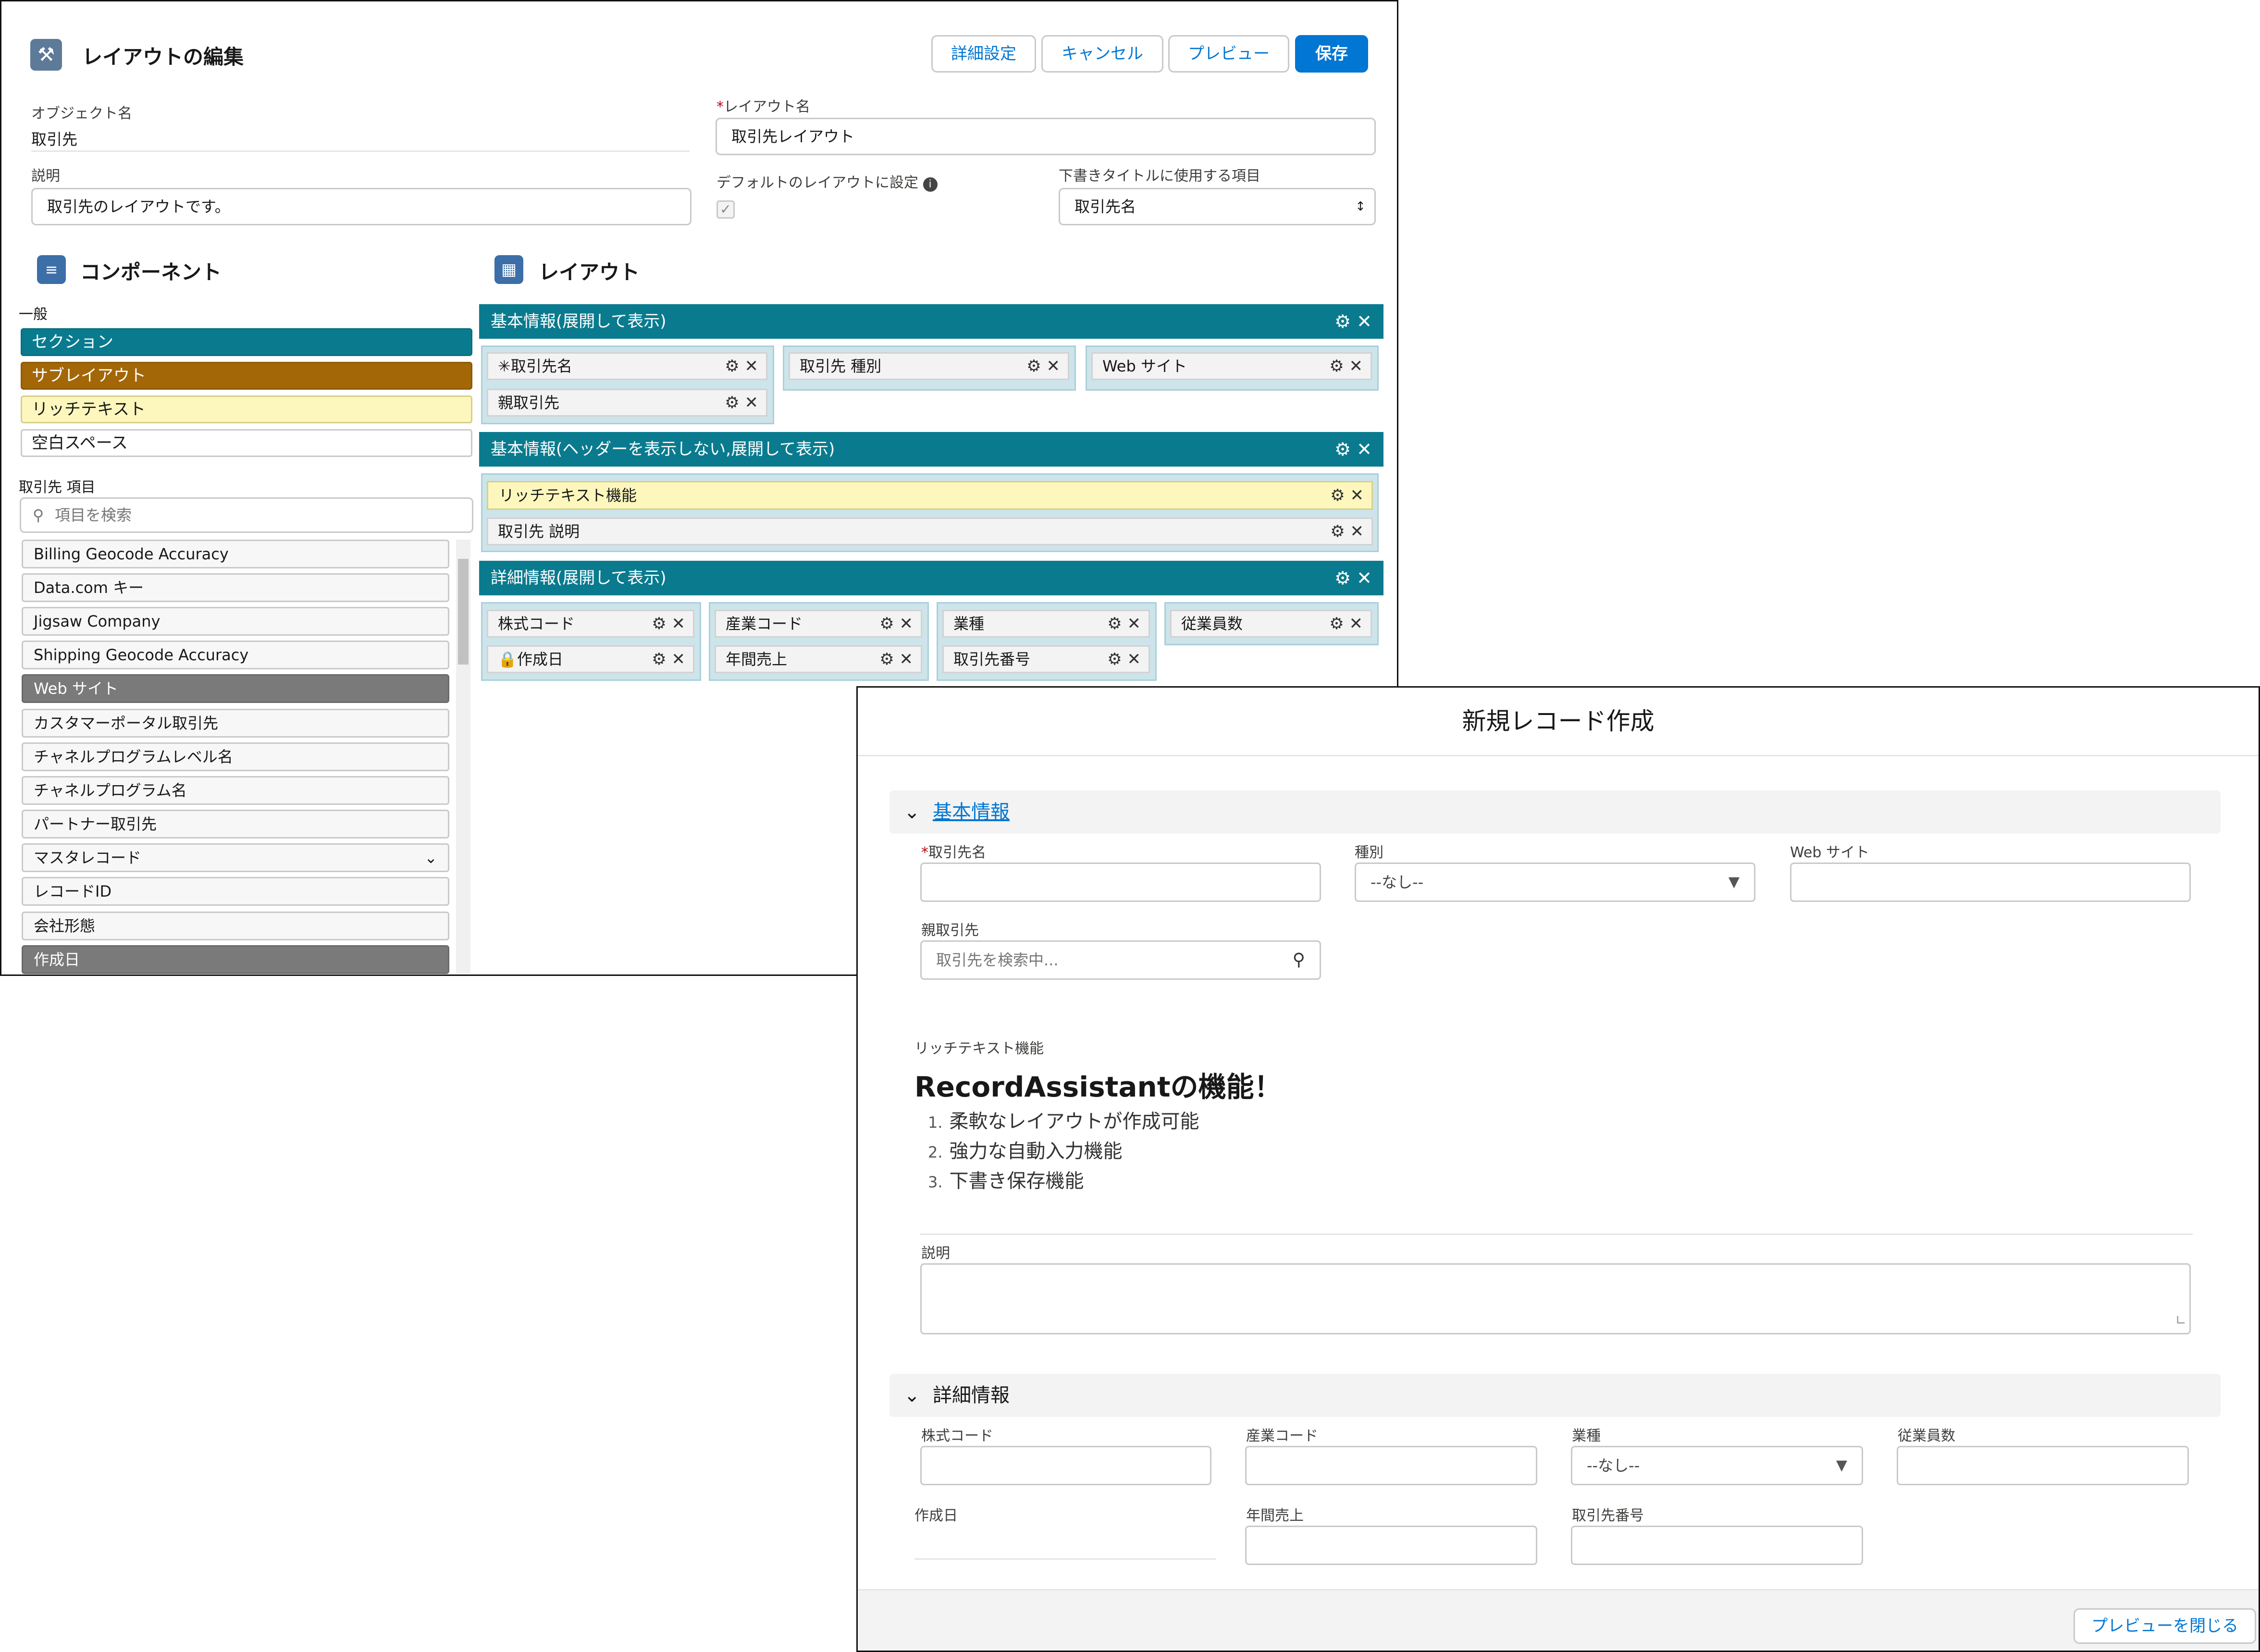 This screenshot has width=2260, height=1652. Describe the element at coordinates (1046, 659) in the screenshot. I see `layout-field-account-number: 取引先番号 ⚙ ✕` at that location.